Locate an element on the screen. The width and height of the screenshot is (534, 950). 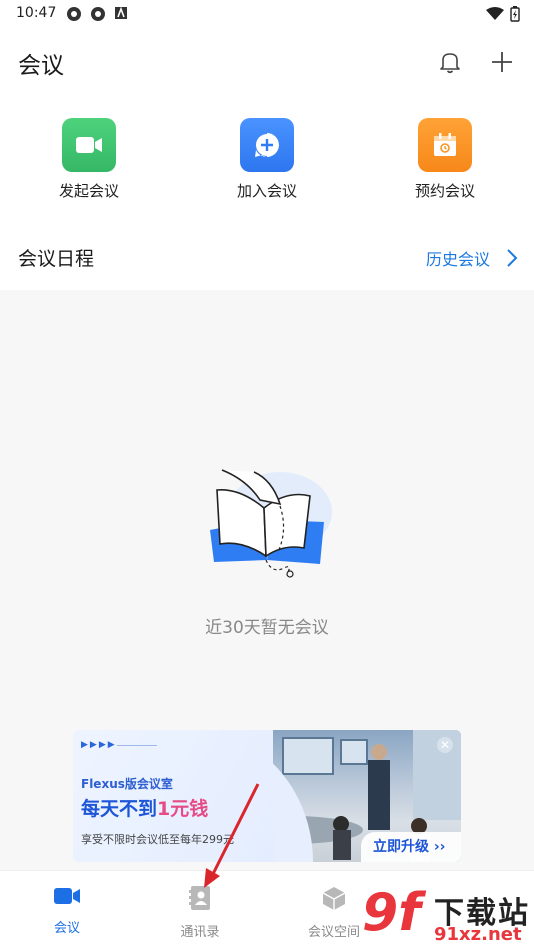
bell-icon is located at coordinates (450, 63).